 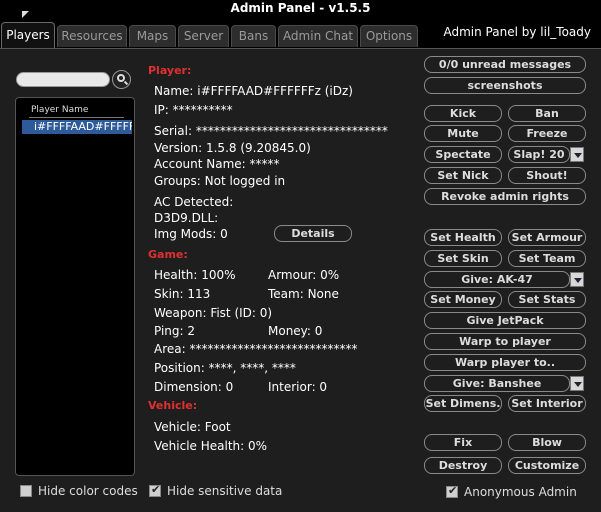 What do you see at coordinates (463, 465) in the screenshot?
I see `destroy-button: Destroy` at bounding box center [463, 465].